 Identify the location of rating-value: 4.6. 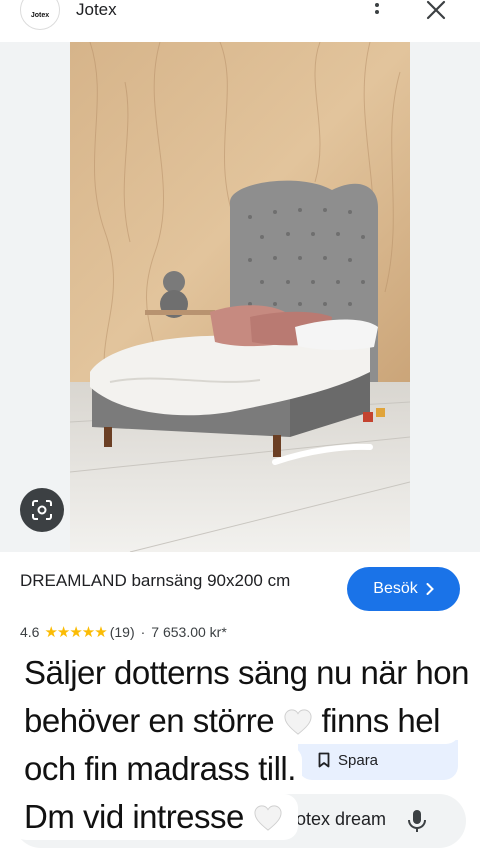
(30, 632).